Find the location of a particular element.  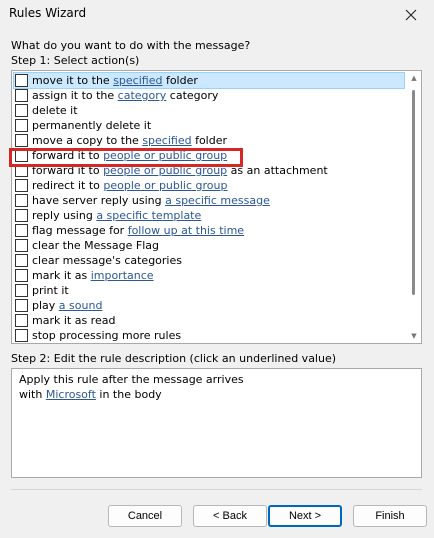

action-text: clear the Message Flag is located at coordinates (95, 245).